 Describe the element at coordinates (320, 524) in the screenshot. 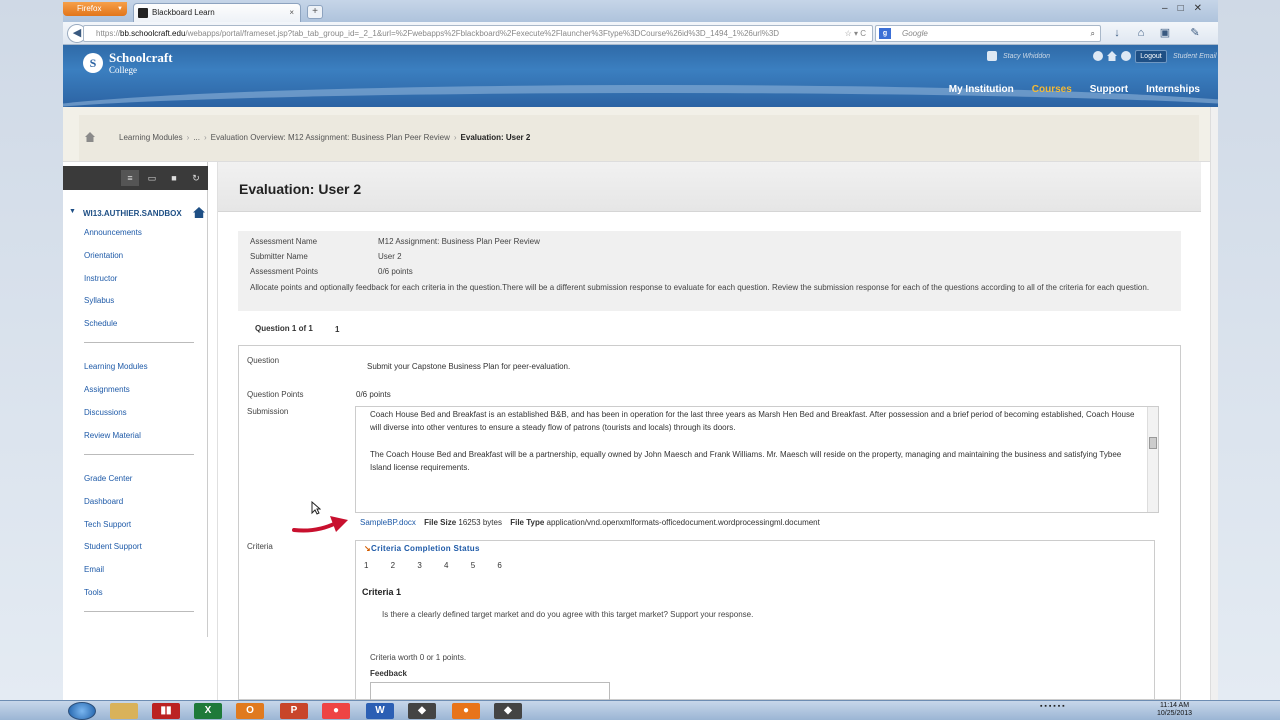

I see `red-arrow-annotation-icon` at that location.